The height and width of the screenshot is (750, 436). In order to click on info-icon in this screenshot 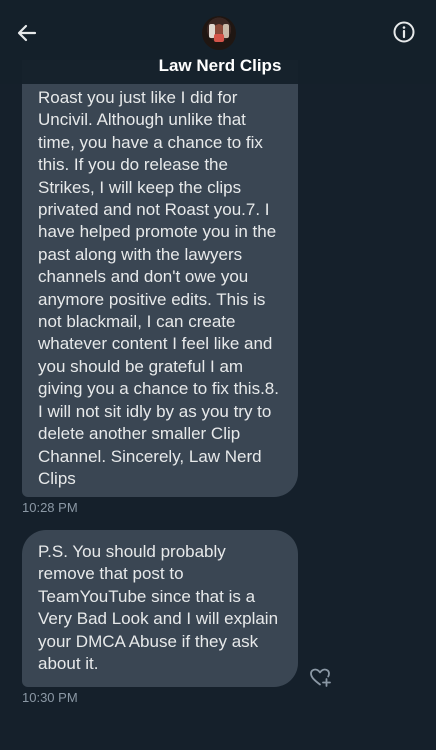, I will do `click(404, 32)`.